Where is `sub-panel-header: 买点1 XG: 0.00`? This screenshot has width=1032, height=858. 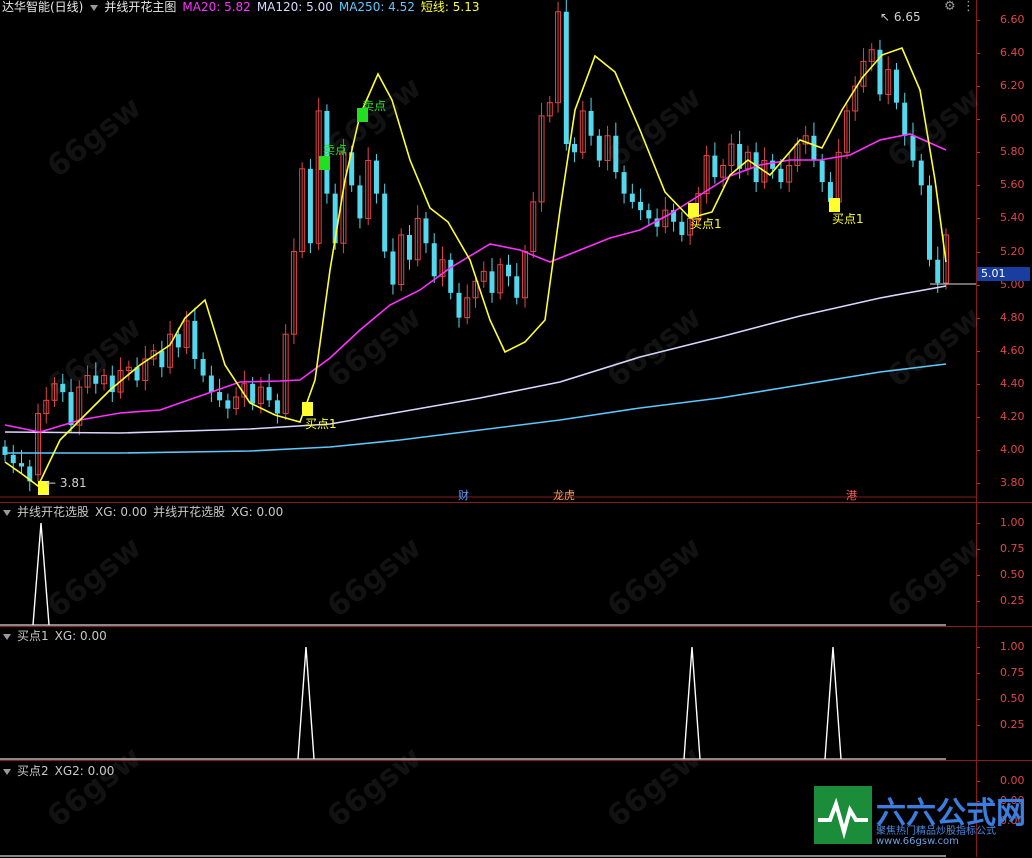
sub-panel-header: 买点1 XG: 0.00 is located at coordinates (57, 636).